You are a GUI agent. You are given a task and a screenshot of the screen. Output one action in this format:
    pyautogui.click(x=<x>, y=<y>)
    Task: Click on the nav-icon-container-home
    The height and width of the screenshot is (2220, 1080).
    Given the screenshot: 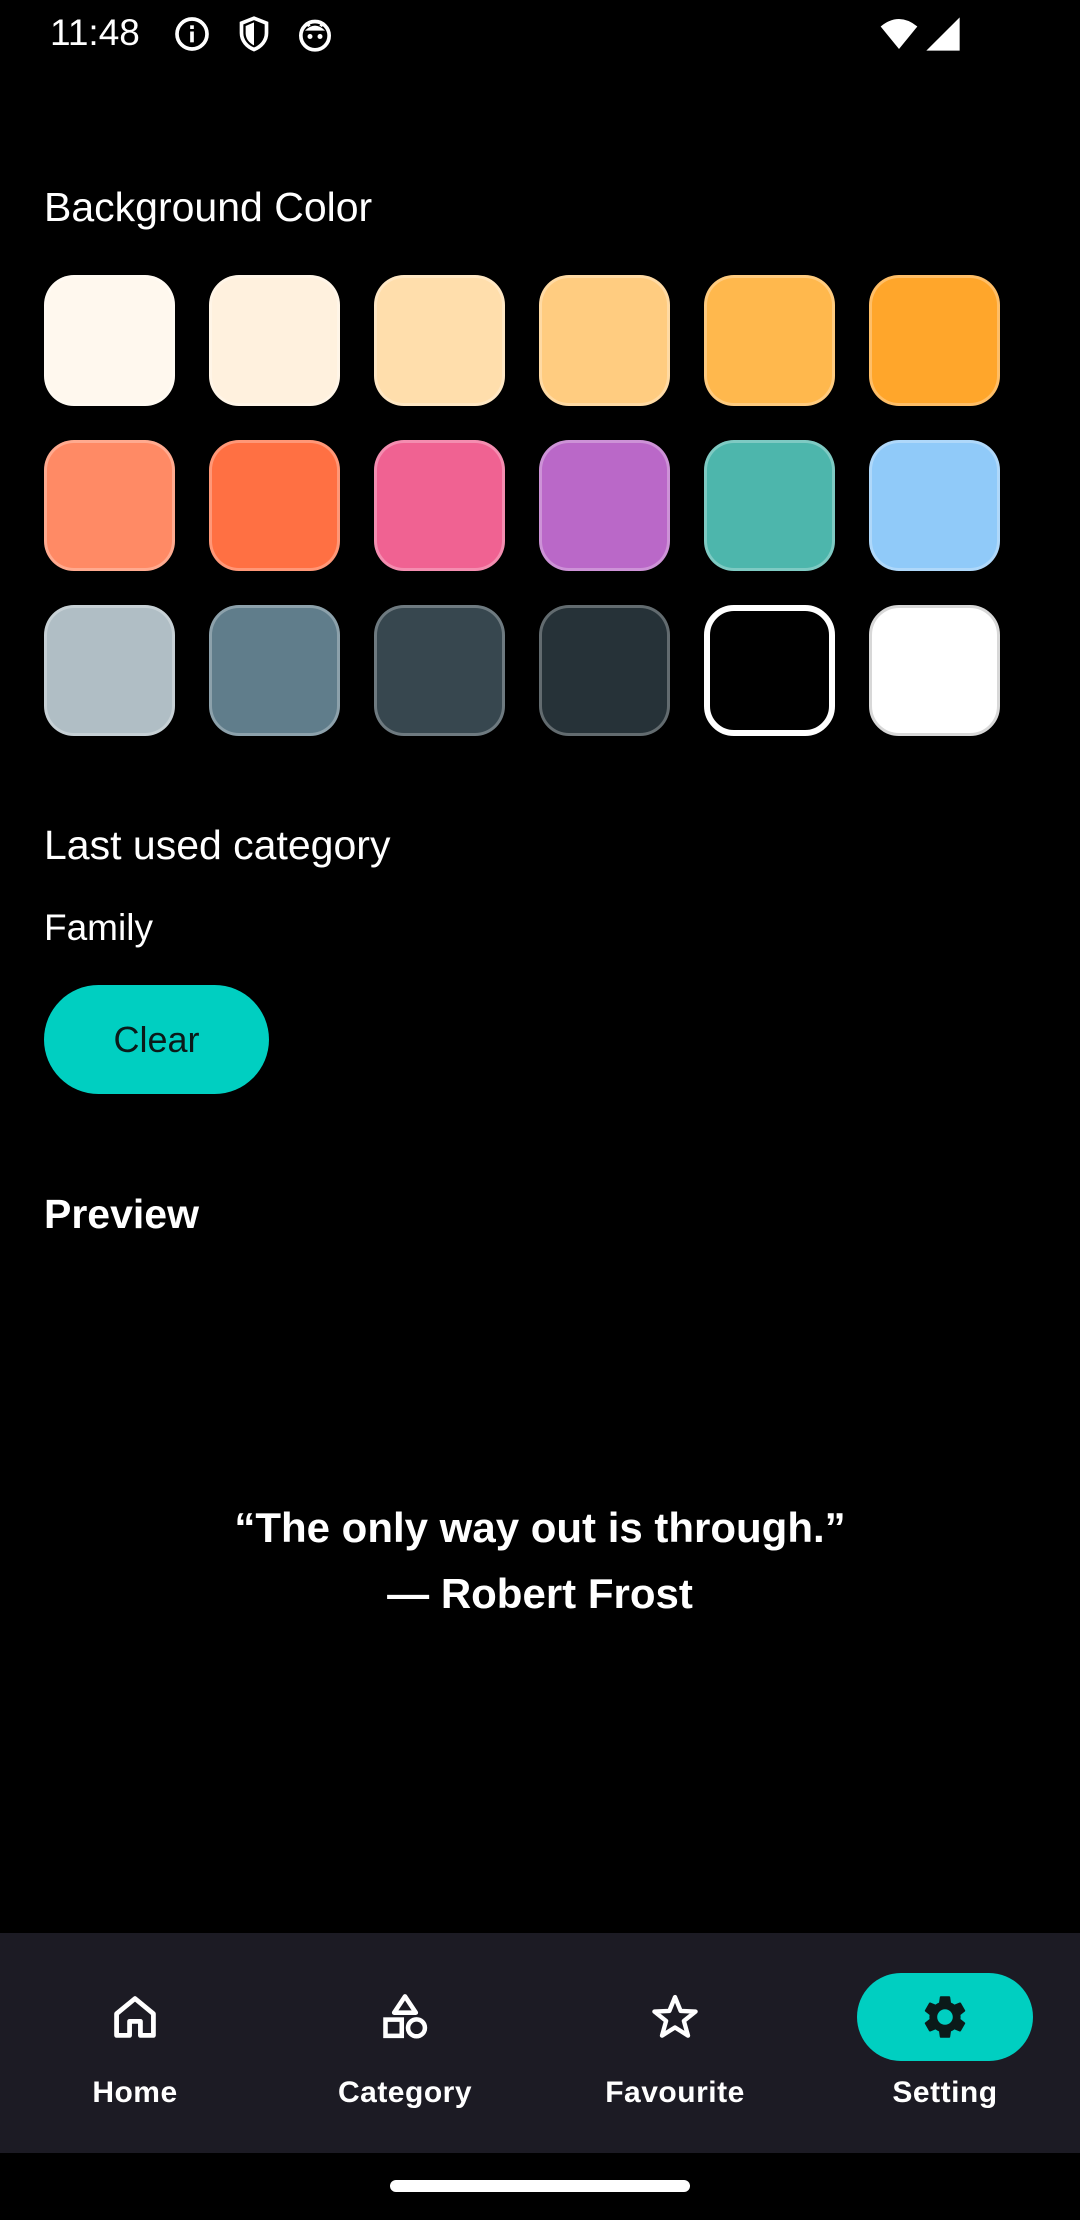 What is the action you would take?
    pyautogui.click(x=135, y=2017)
    